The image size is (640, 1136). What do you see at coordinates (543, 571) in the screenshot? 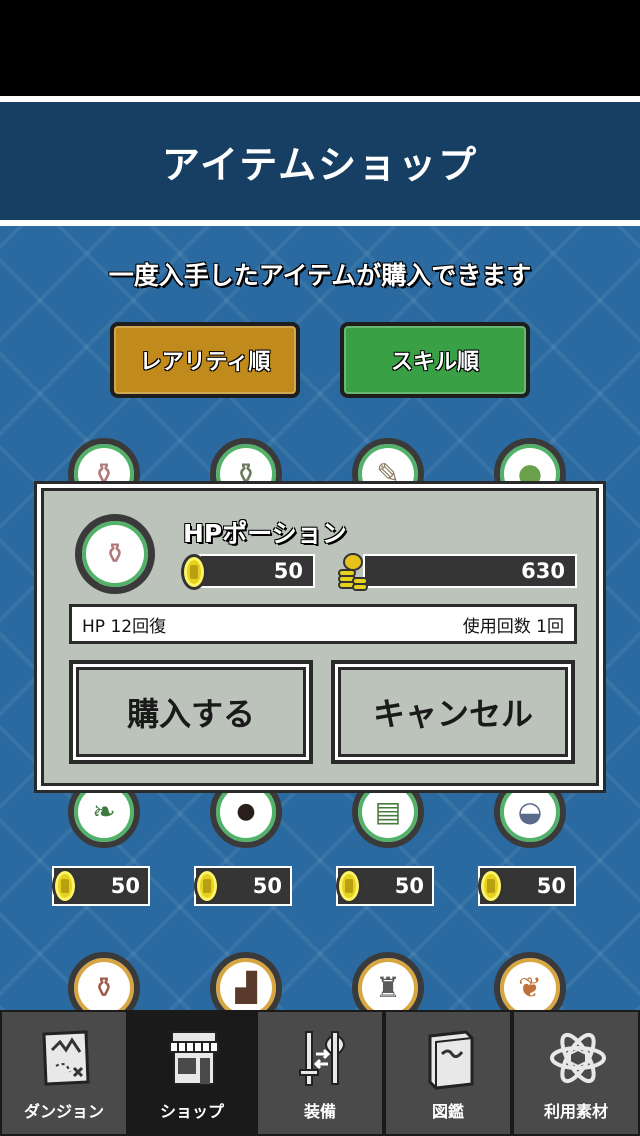
I see `player-money-value: 630` at bounding box center [543, 571].